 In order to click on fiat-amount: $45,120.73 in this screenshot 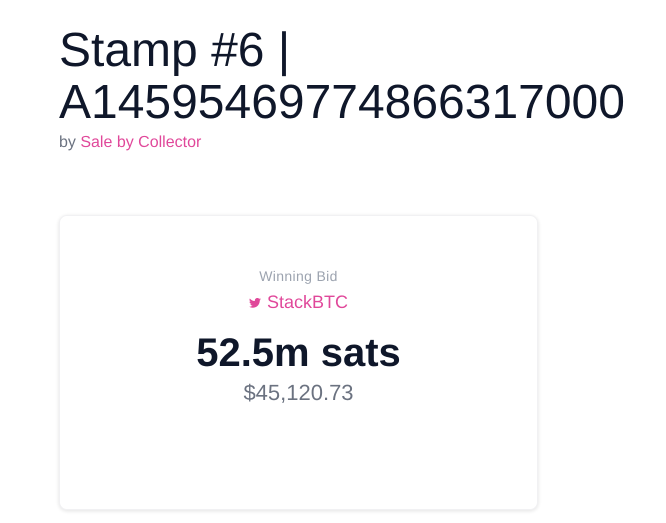, I will do `click(298, 393)`.